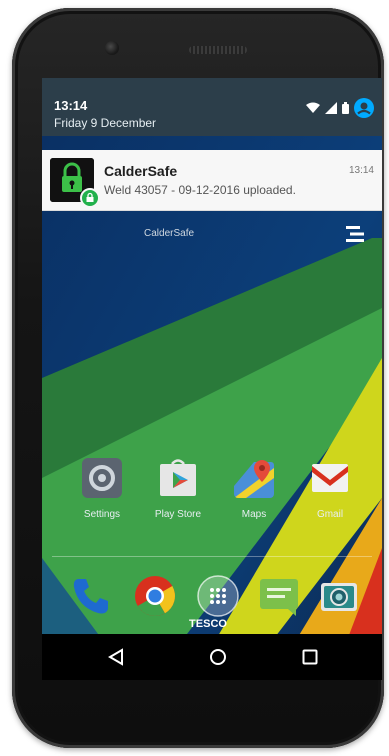 The width and height of the screenshot is (389, 756). I want to click on chrome-icon, so click(155, 596).